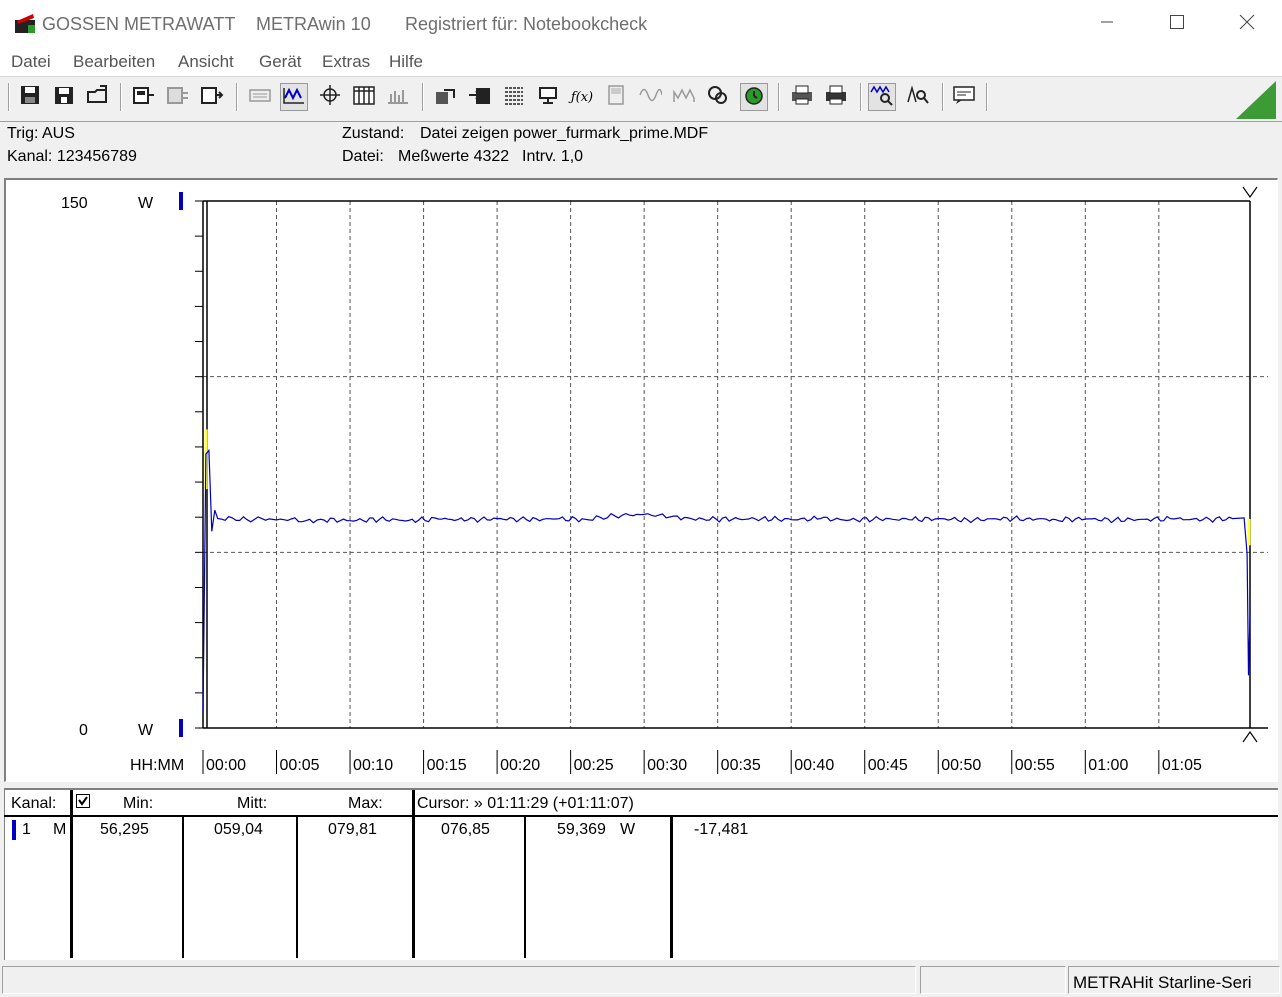 This screenshot has height=997, width=1282. I want to click on cursor-top-marker, so click(1250, 192).